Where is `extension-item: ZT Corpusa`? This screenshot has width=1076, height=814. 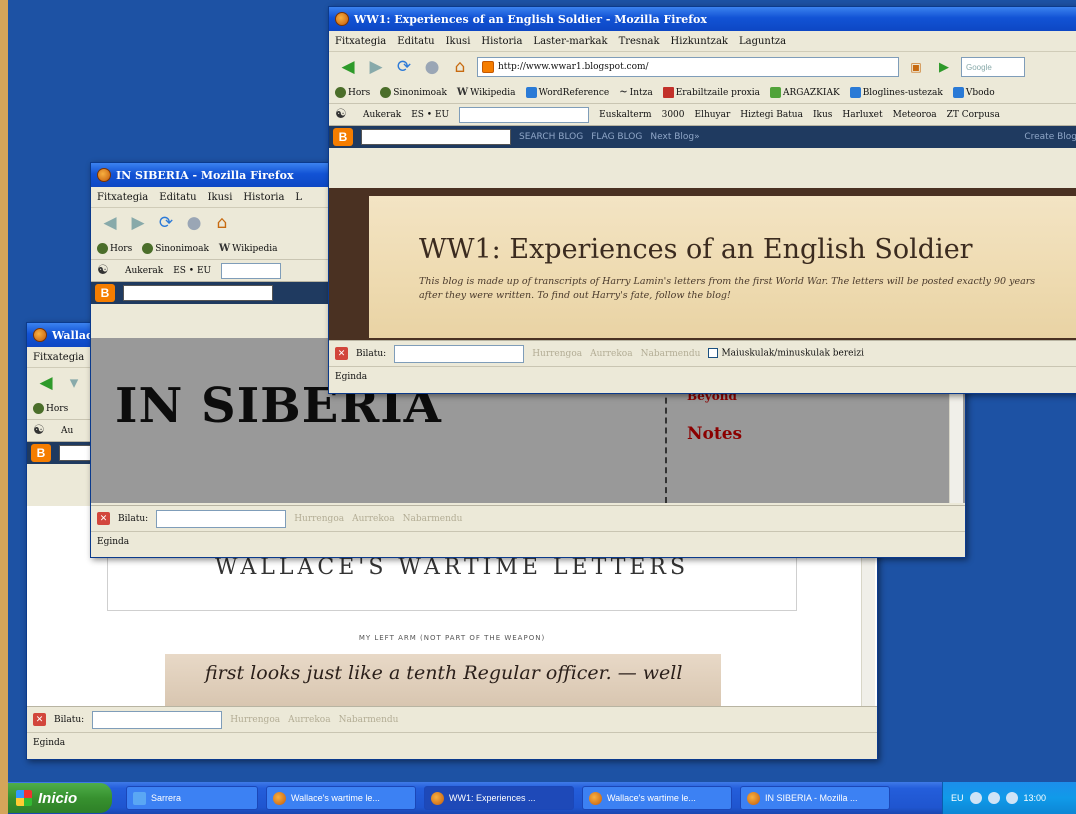 extension-item: ZT Corpusa is located at coordinates (973, 115).